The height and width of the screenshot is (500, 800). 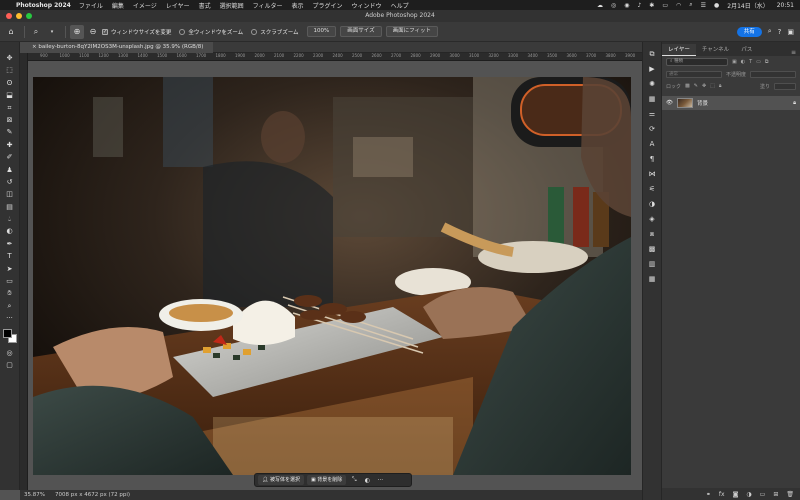 What do you see at coordinates (10, 365) in the screenshot?
I see `screen-mode-icon: ▢` at bounding box center [10, 365].